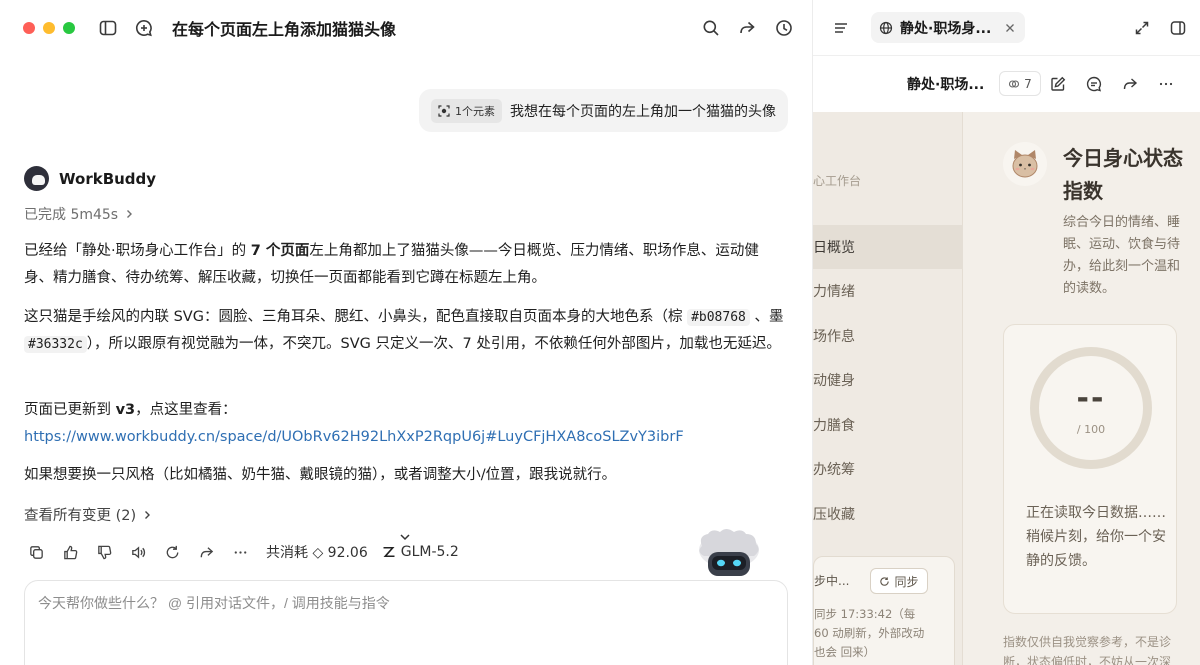 Image resolution: width=1200 pixels, height=665 pixels. What do you see at coordinates (80, 516) in the screenshot?
I see `view-changes-label: 查看所有变更 (2)` at bounding box center [80, 516].